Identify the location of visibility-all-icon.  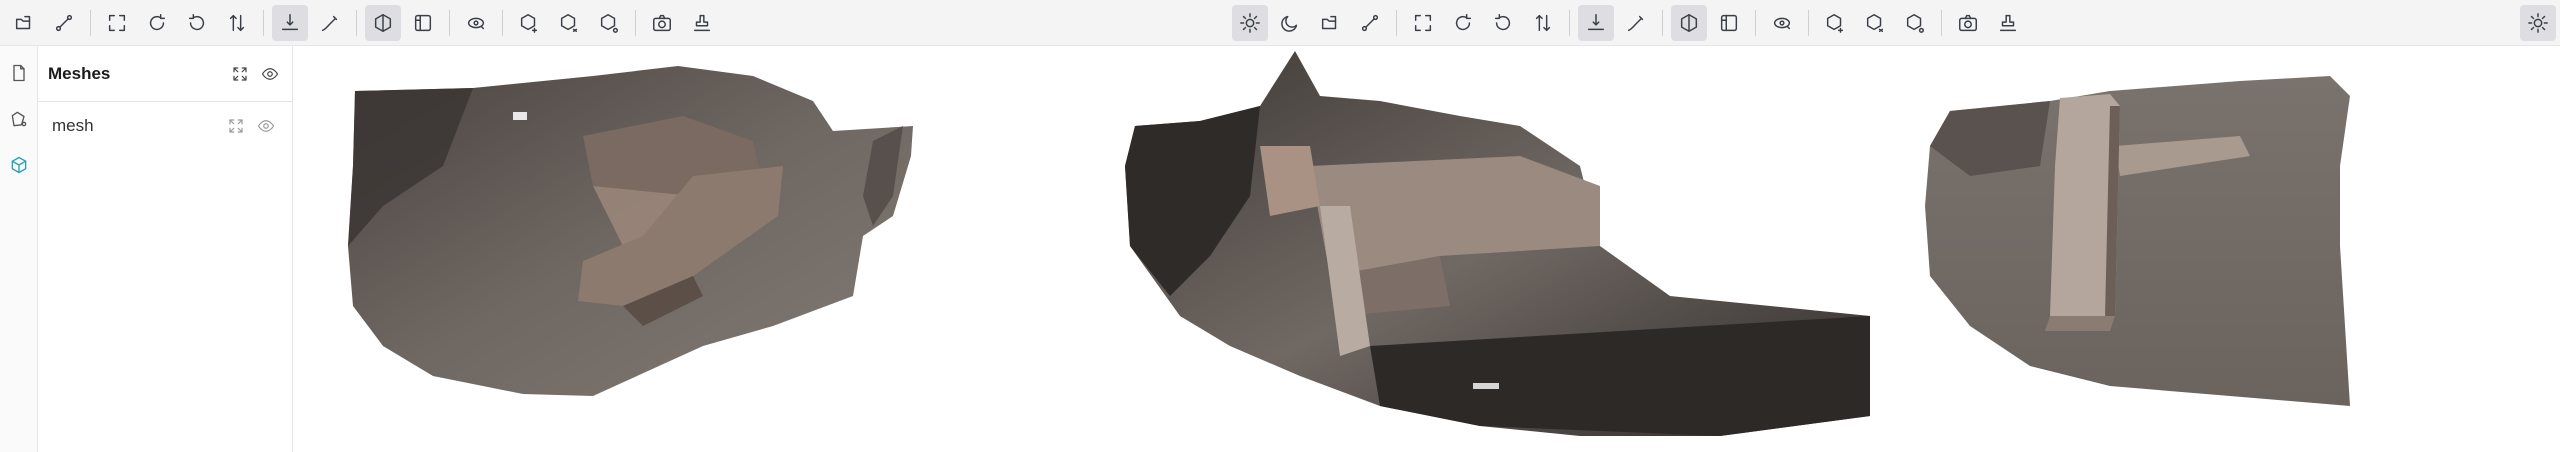
(270, 74).